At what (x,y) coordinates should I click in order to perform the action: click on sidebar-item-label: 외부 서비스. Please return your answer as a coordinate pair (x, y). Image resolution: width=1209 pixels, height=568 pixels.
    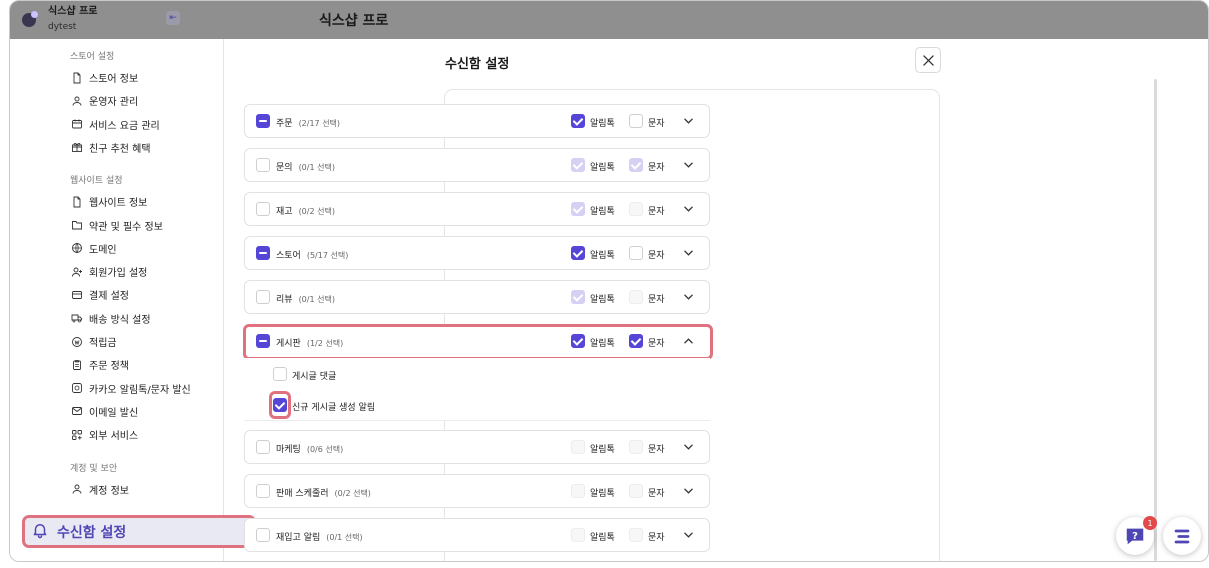
    Looking at the image, I should click on (114, 437).